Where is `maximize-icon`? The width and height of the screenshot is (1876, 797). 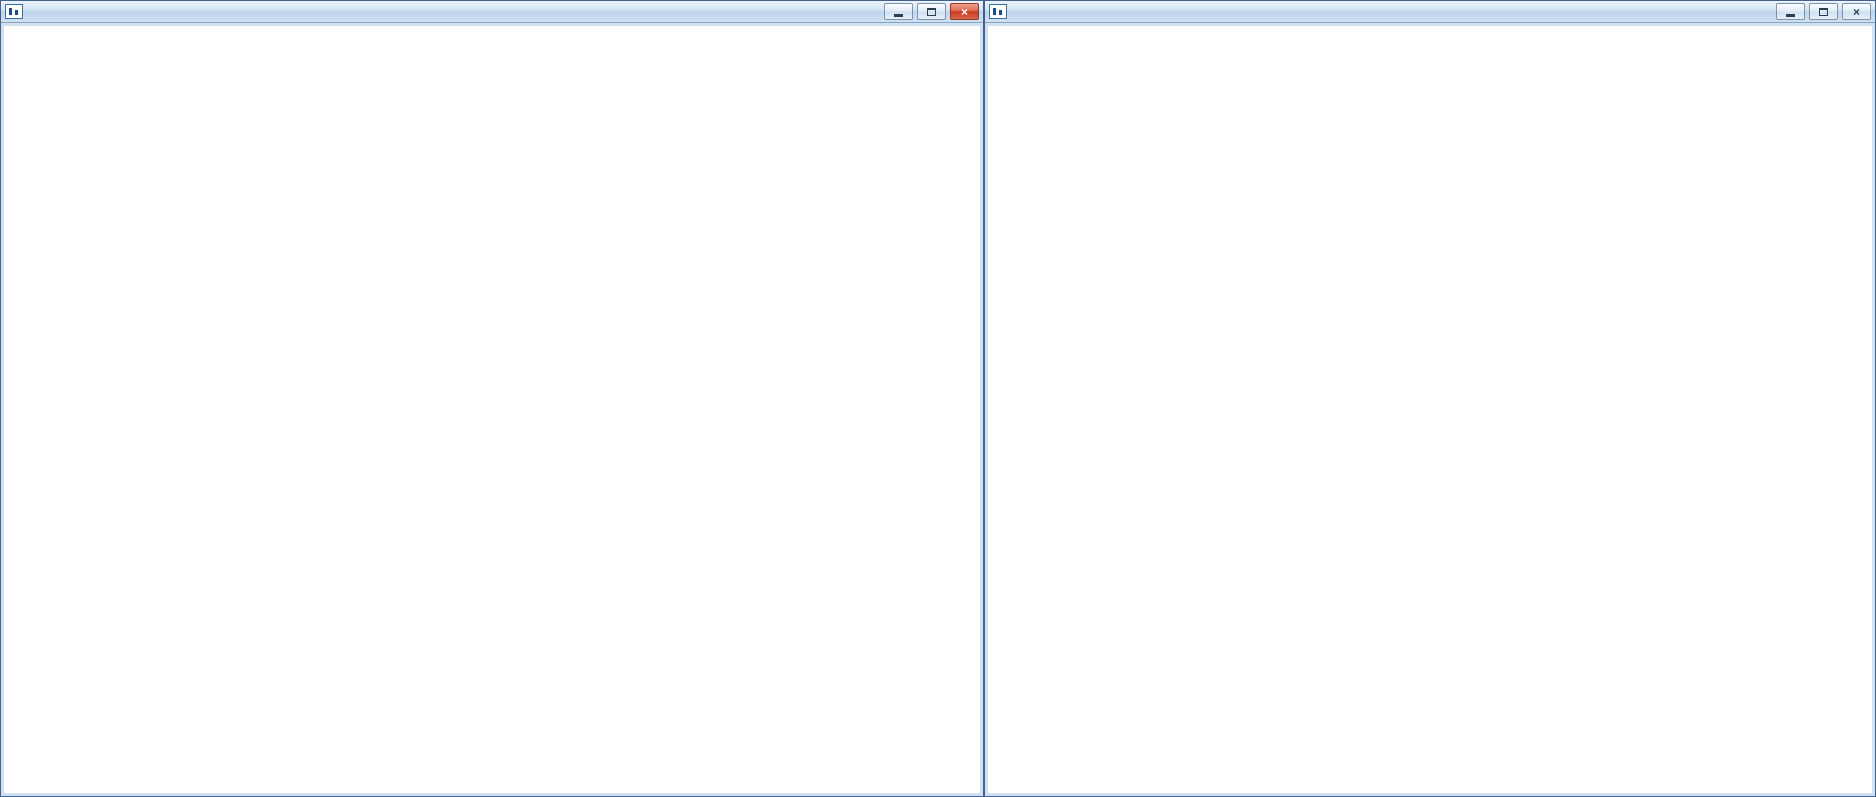 maximize-icon is located at coordinates (931, 11).